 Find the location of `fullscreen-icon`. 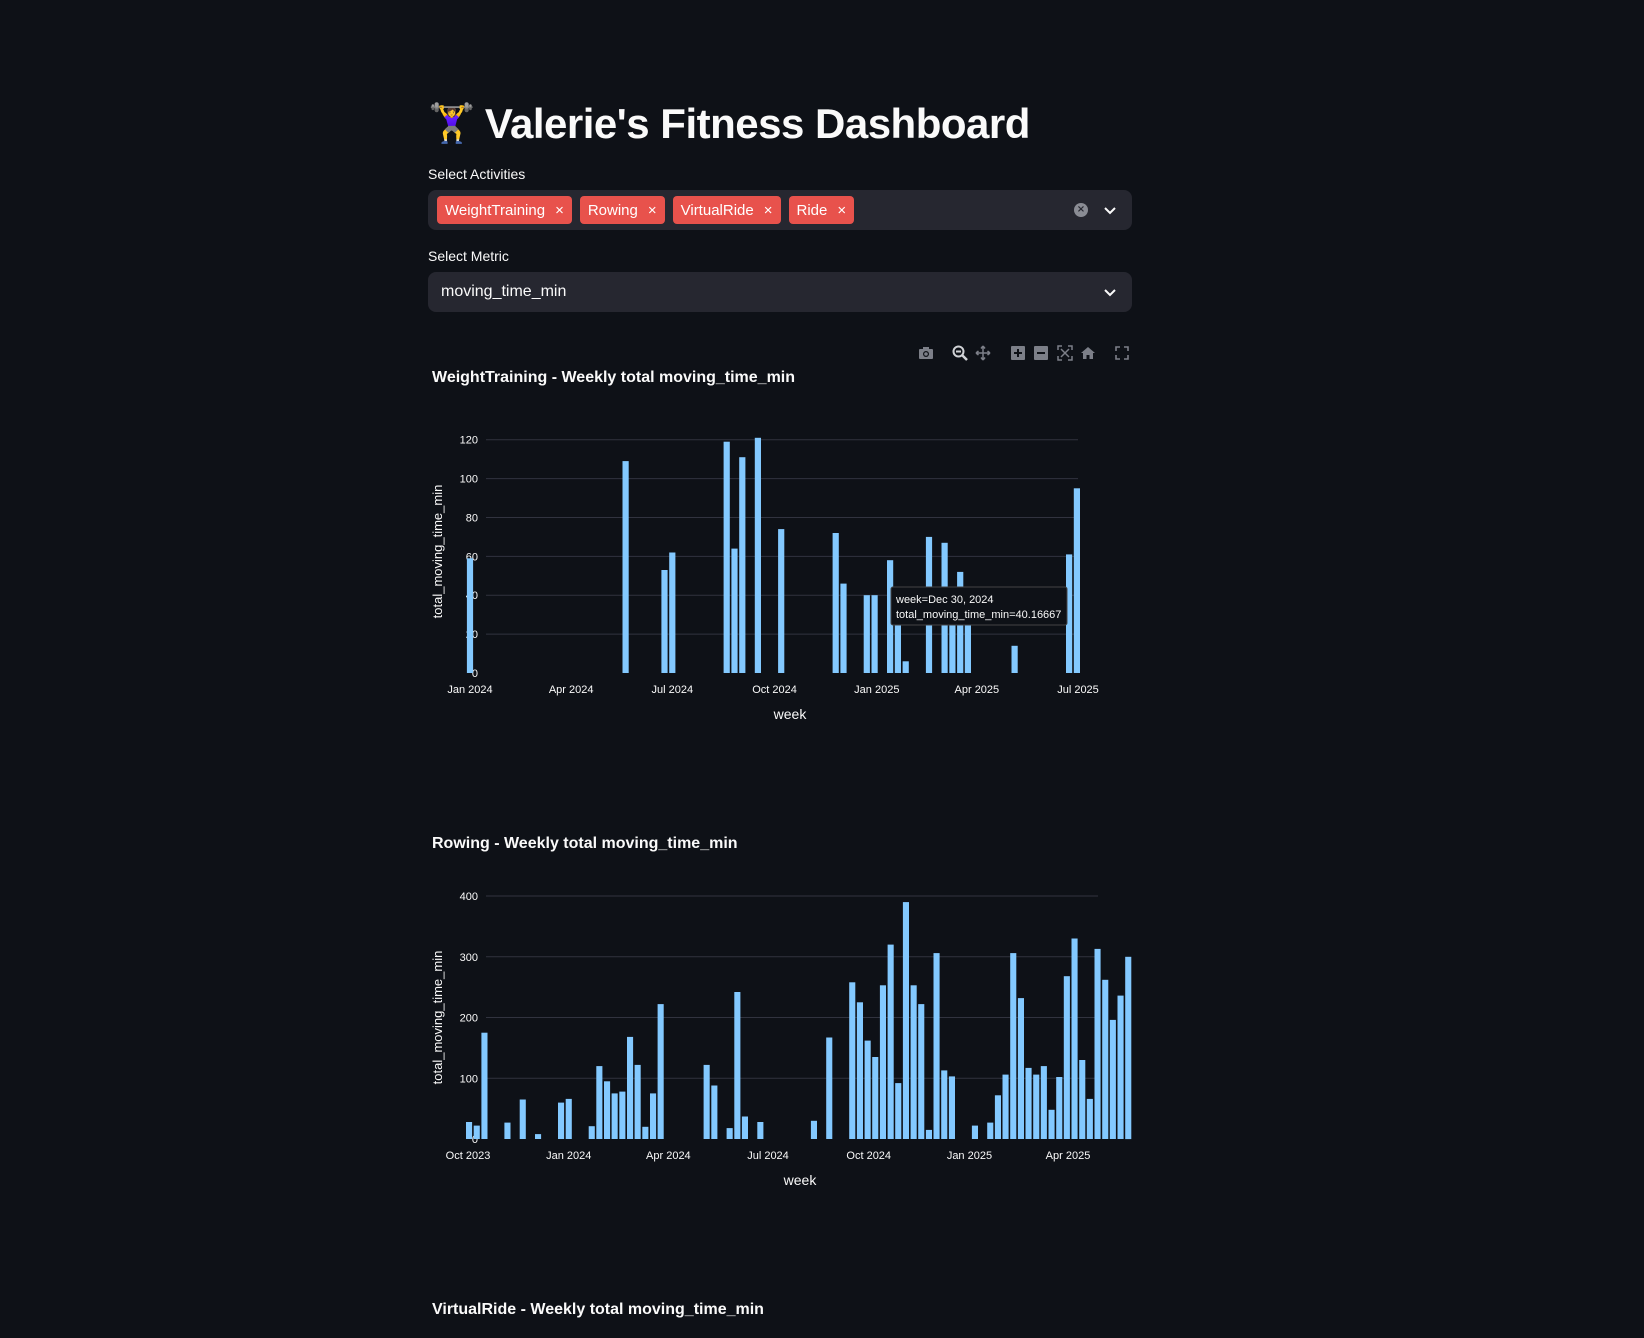

fullscreen-icon is located at coordinates (1122, 353).